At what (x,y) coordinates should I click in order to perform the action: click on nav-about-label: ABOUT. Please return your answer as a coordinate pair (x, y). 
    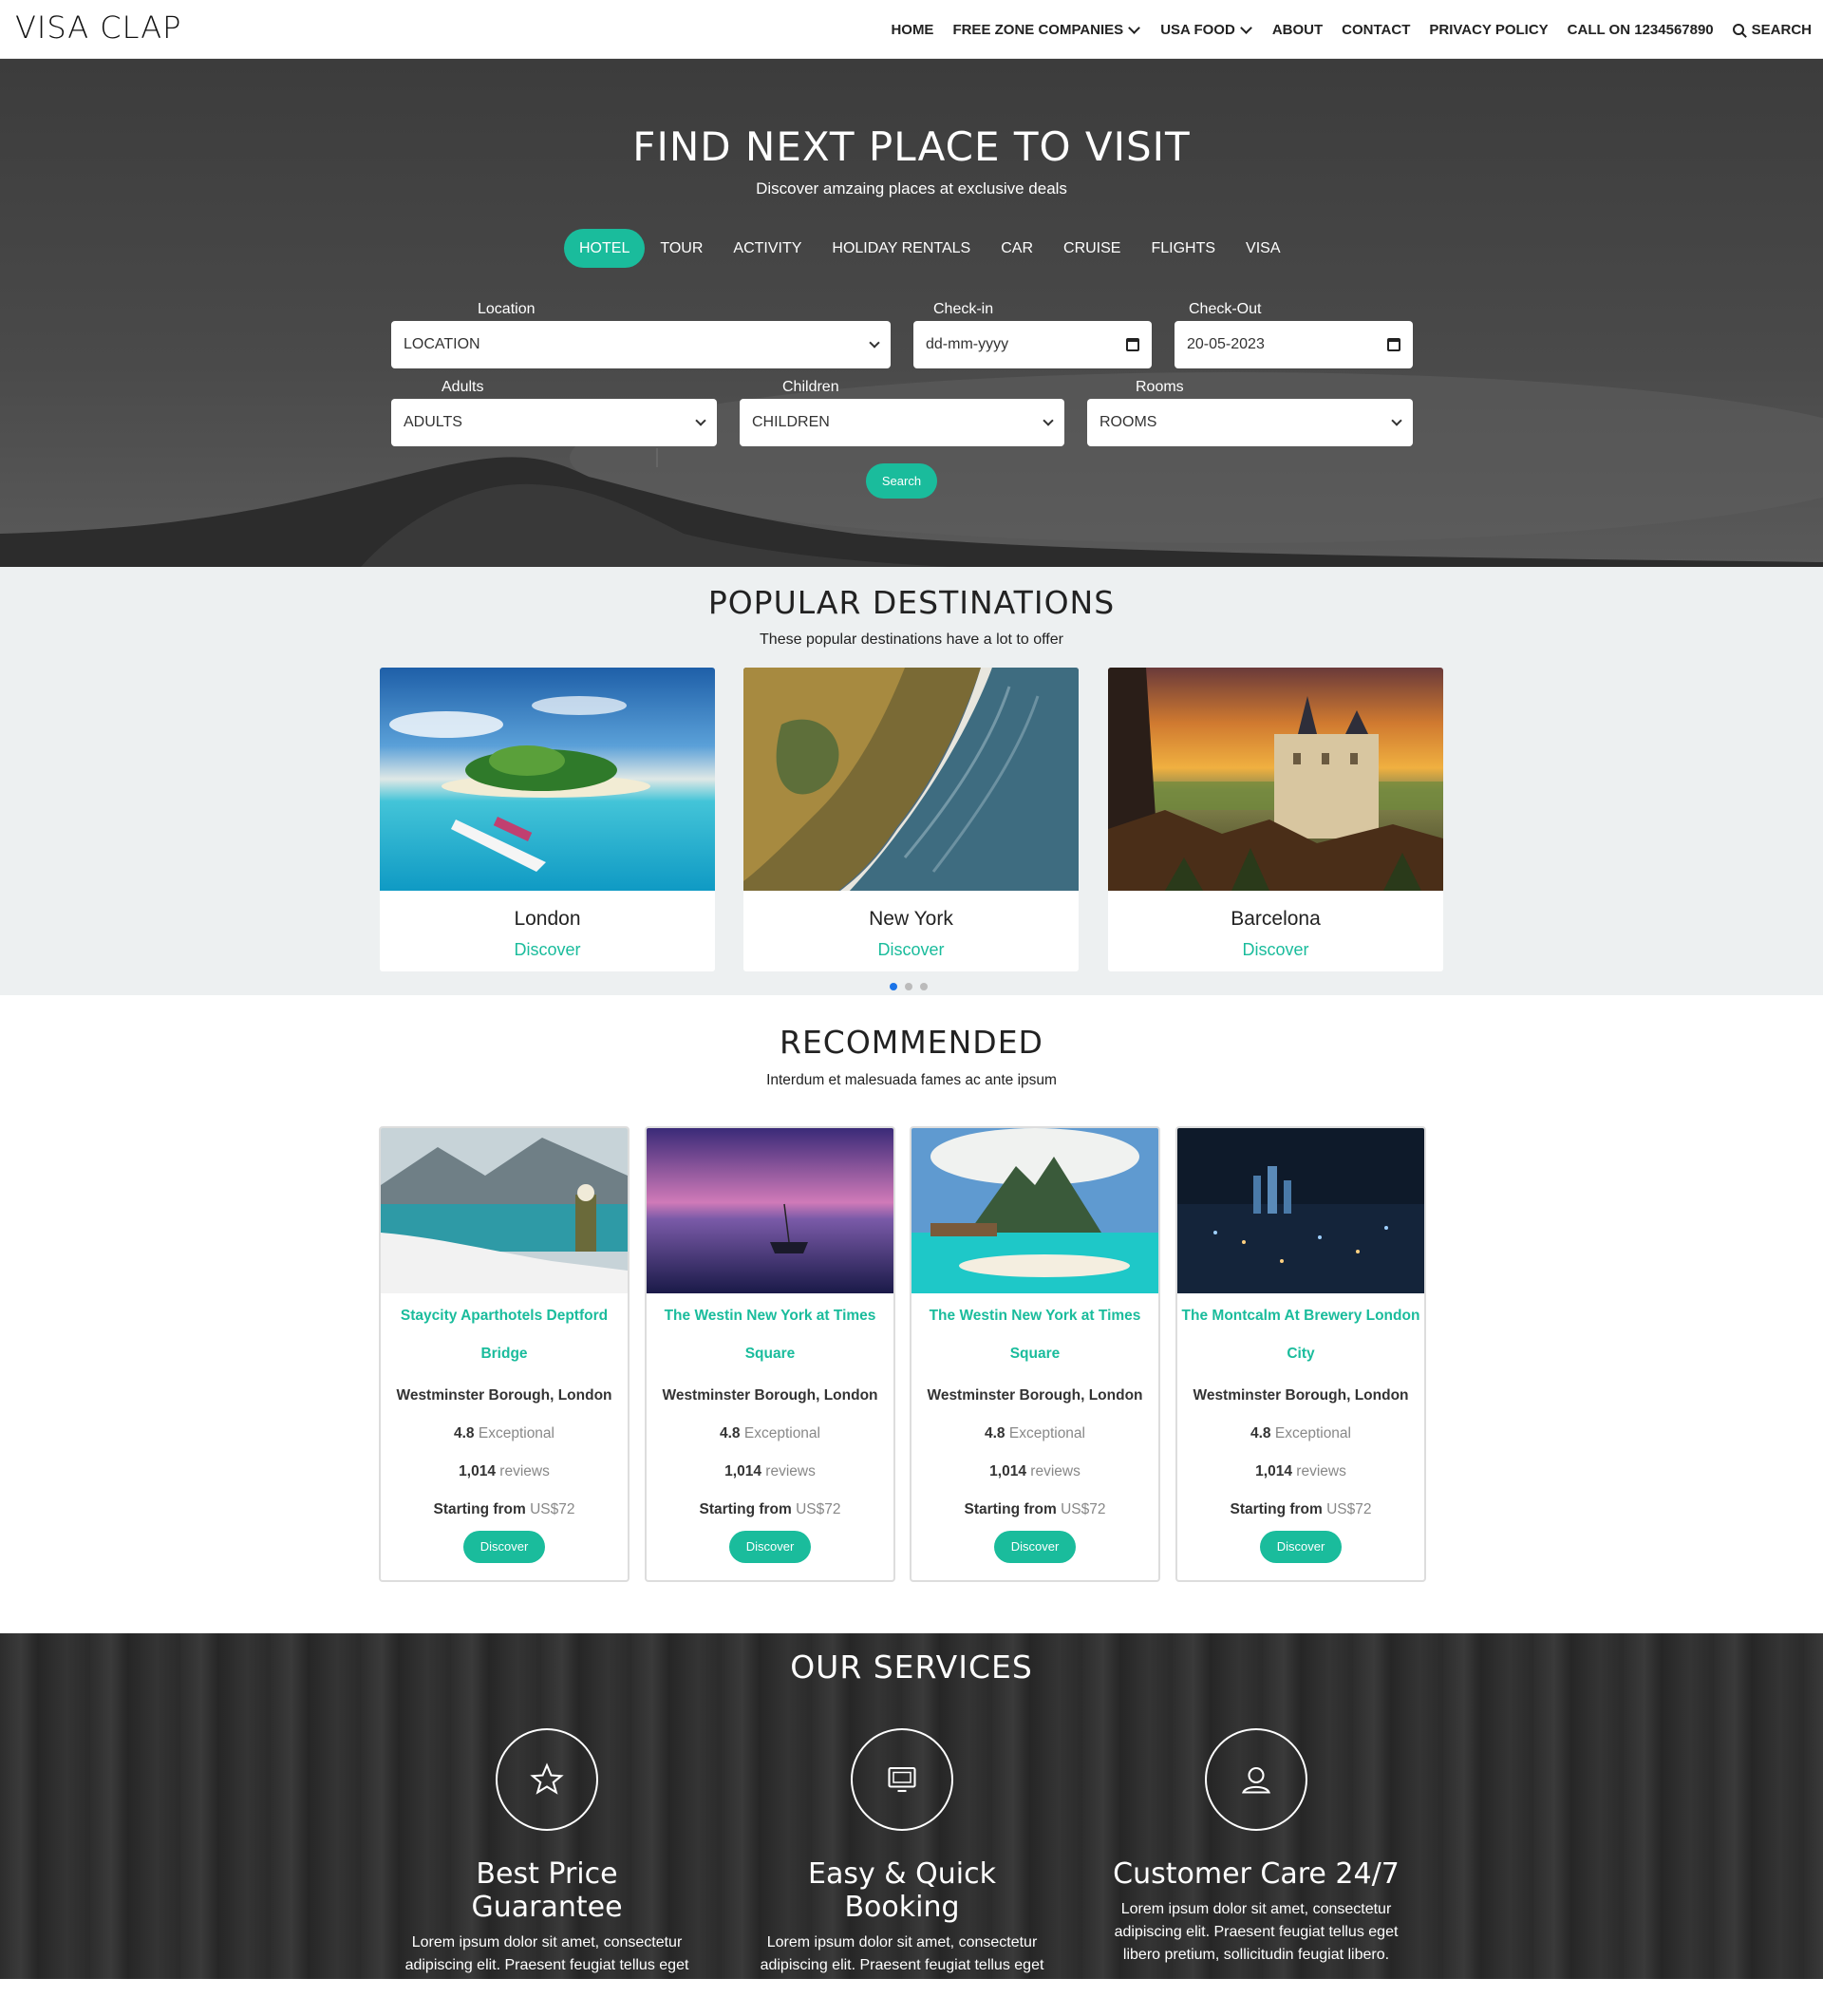
    Looking at the image, I should click on (1297, 29).